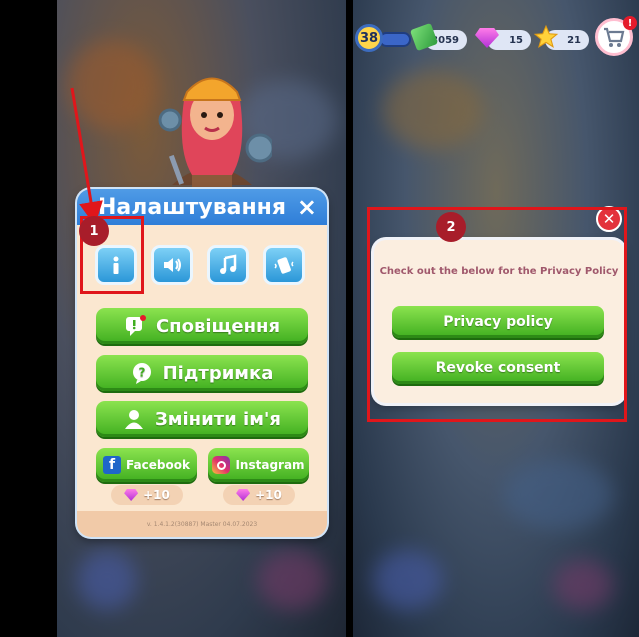 The width and height of the screenshot is (639, 637). What do you see at coordinates (395, 39) in the screenshot?
I see `level-progress-bar` at bounding box center [395, 39].